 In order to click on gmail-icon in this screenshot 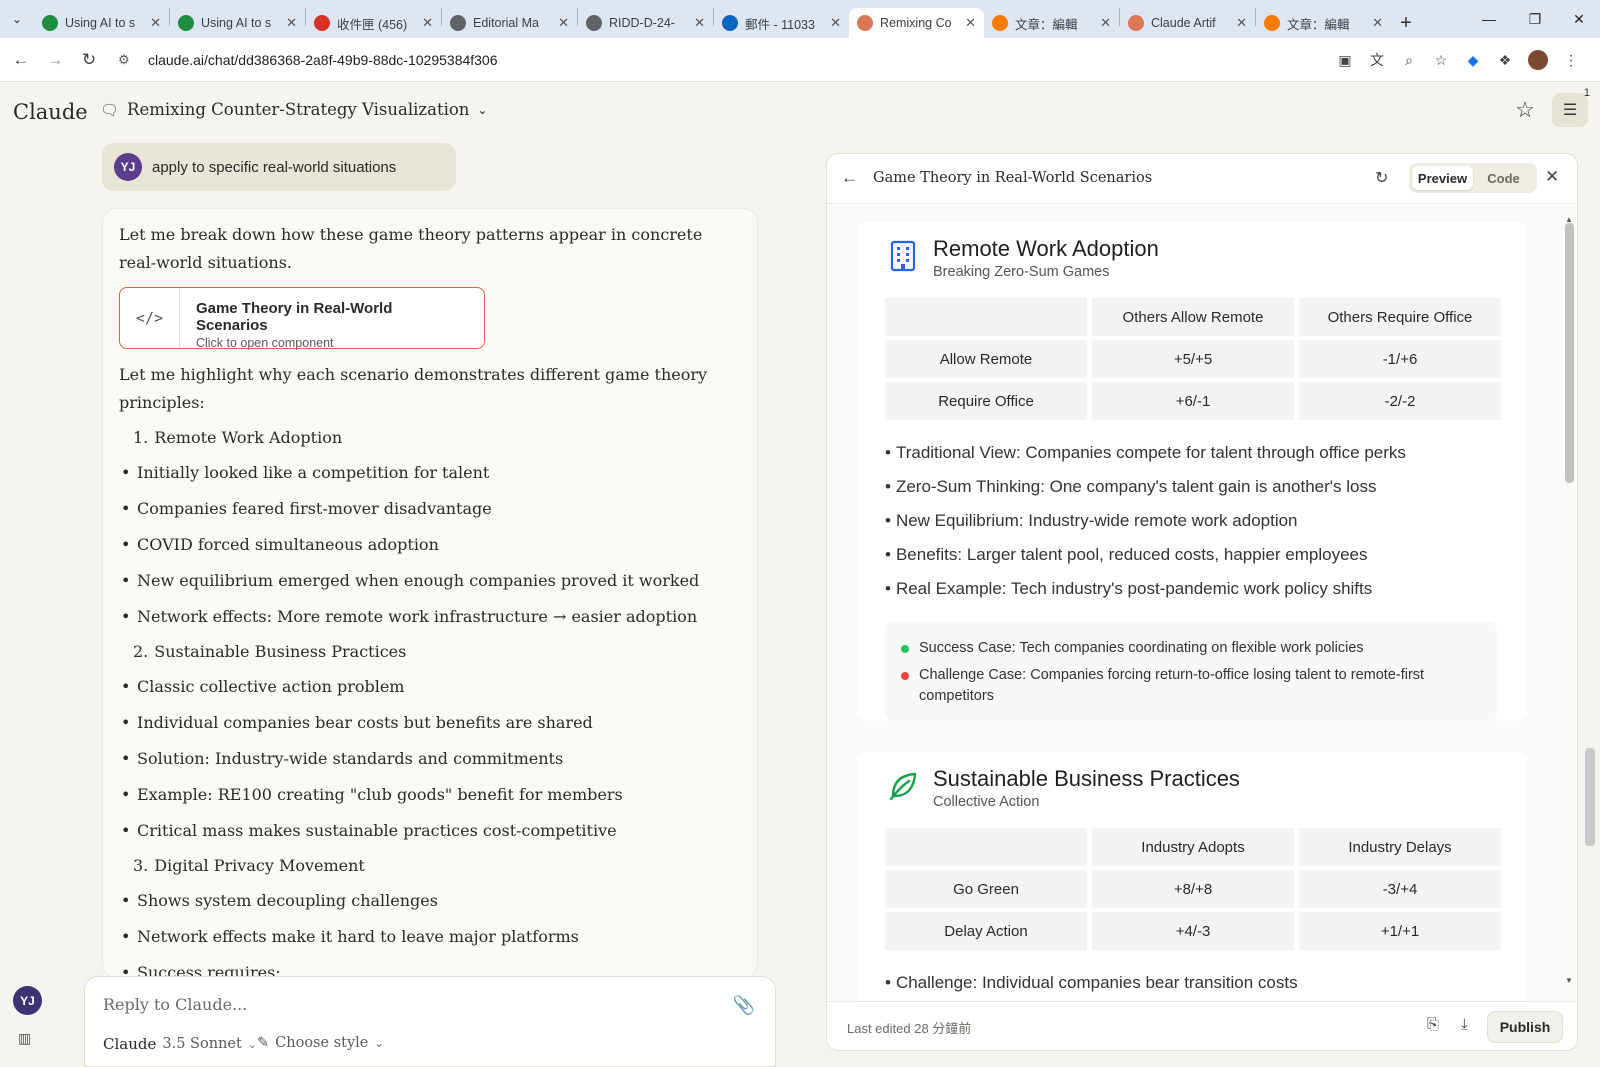, I will do `click(322, 23)`.